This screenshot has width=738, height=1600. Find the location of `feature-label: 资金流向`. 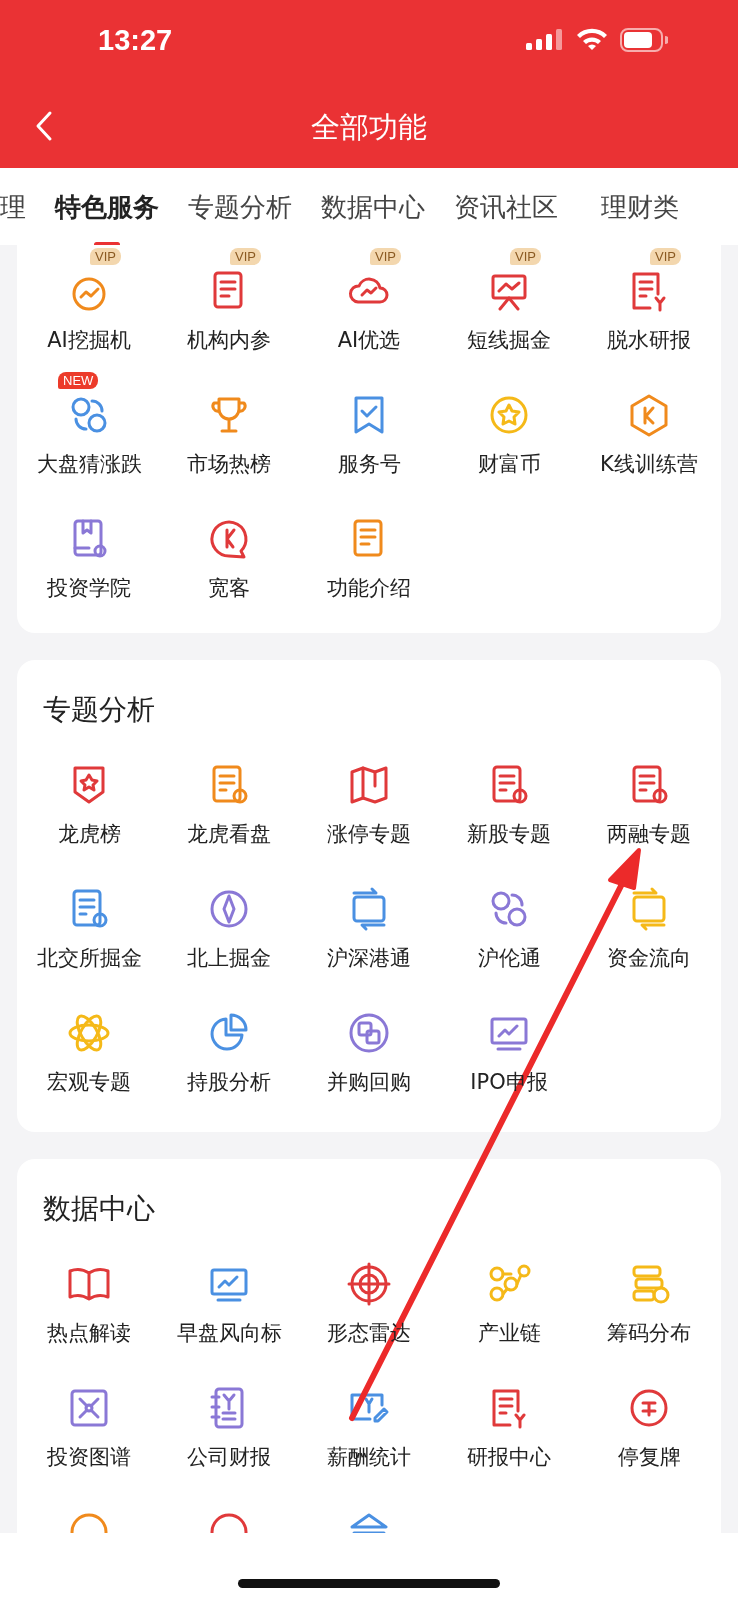

feature-label: 资金流向 is located at coordinates (649, 958).